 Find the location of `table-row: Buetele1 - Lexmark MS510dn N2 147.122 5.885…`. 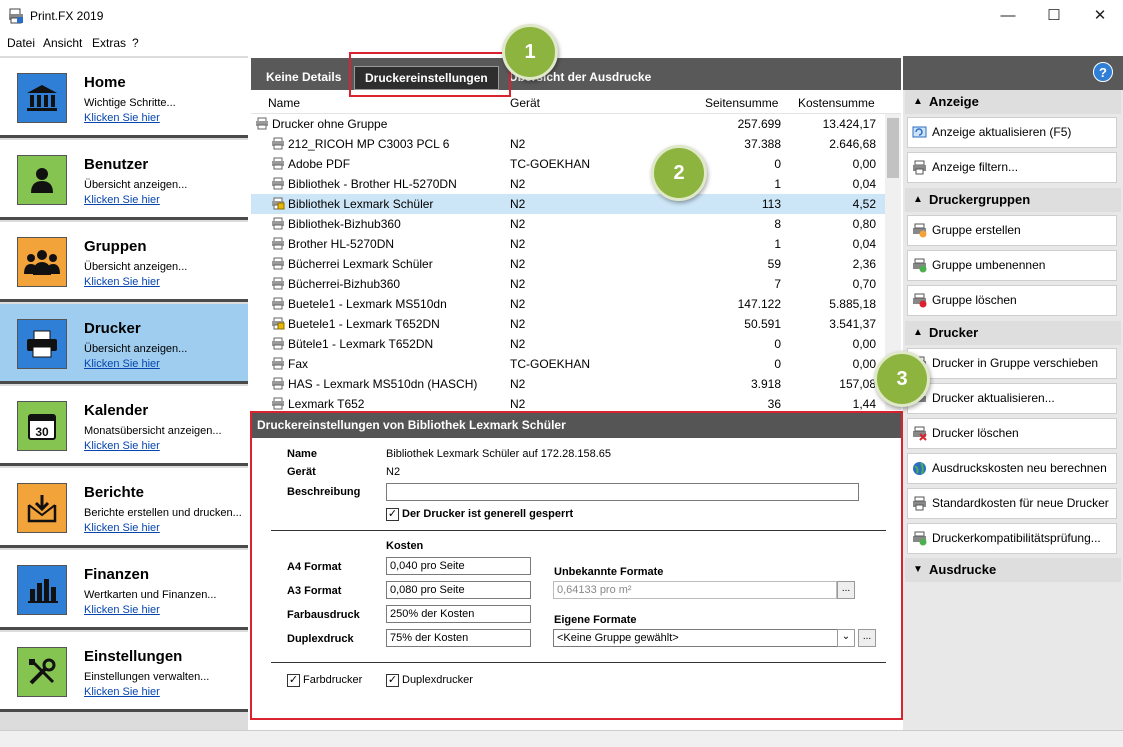

table-row: Buetele1 - Lexmark MS510dn N2 147.122 5.885… is located at coordinates (568, 304).